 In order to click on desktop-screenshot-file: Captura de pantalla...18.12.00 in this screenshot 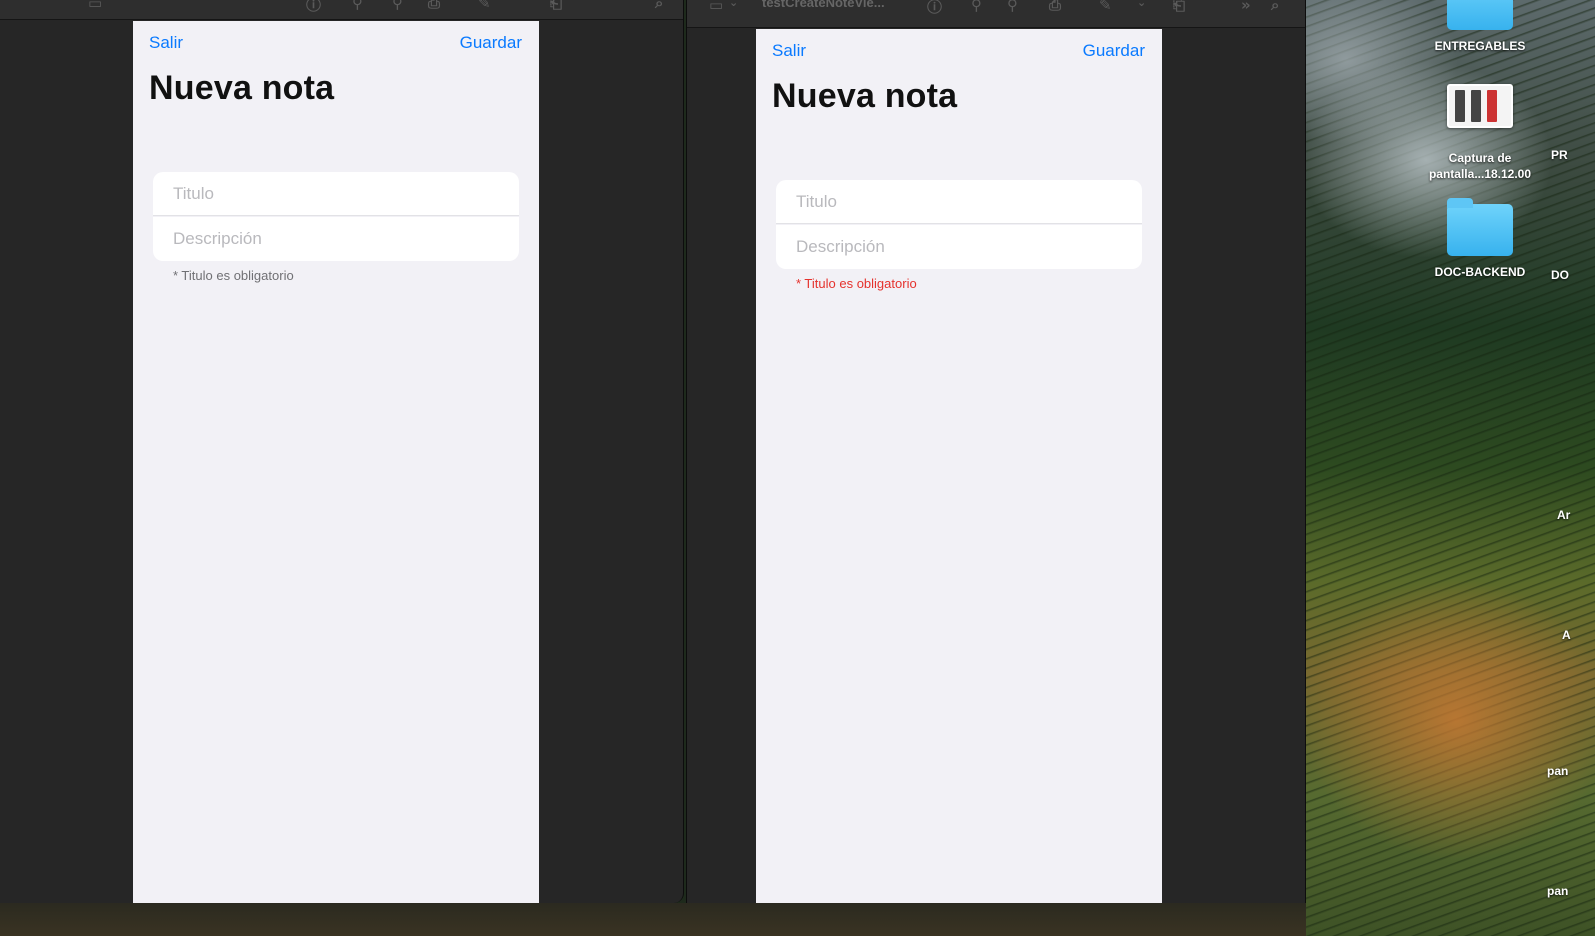, I will do `click(1480, 133)`.